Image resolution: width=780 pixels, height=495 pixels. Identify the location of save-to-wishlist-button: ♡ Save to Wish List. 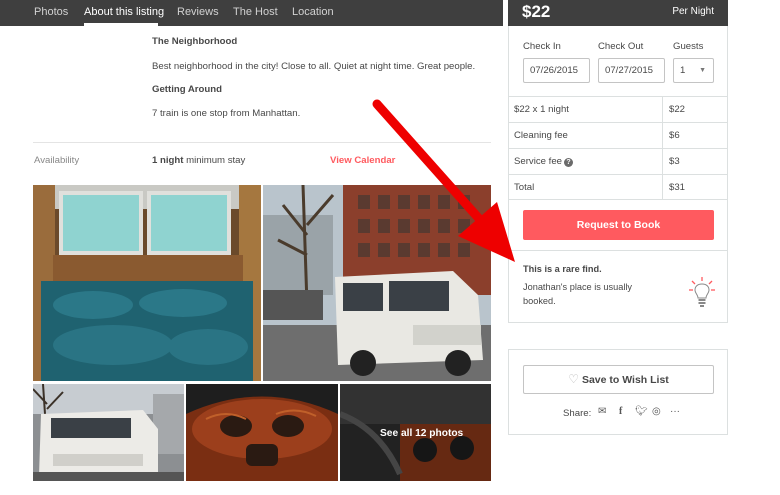
(618, 379).